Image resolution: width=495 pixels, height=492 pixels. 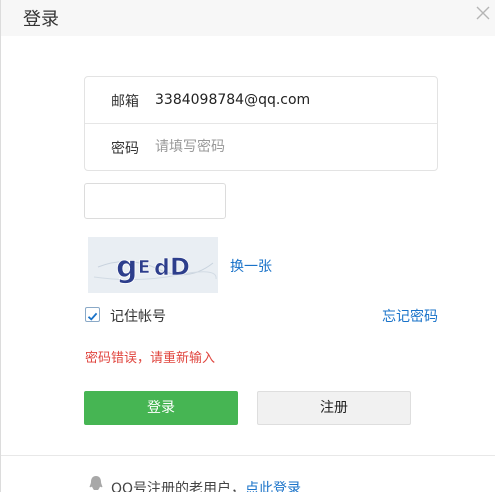 What do you see at coordinates (161, 408) in the screenshot?
I see `login-button: 登录` at bounding box center [161, 408].